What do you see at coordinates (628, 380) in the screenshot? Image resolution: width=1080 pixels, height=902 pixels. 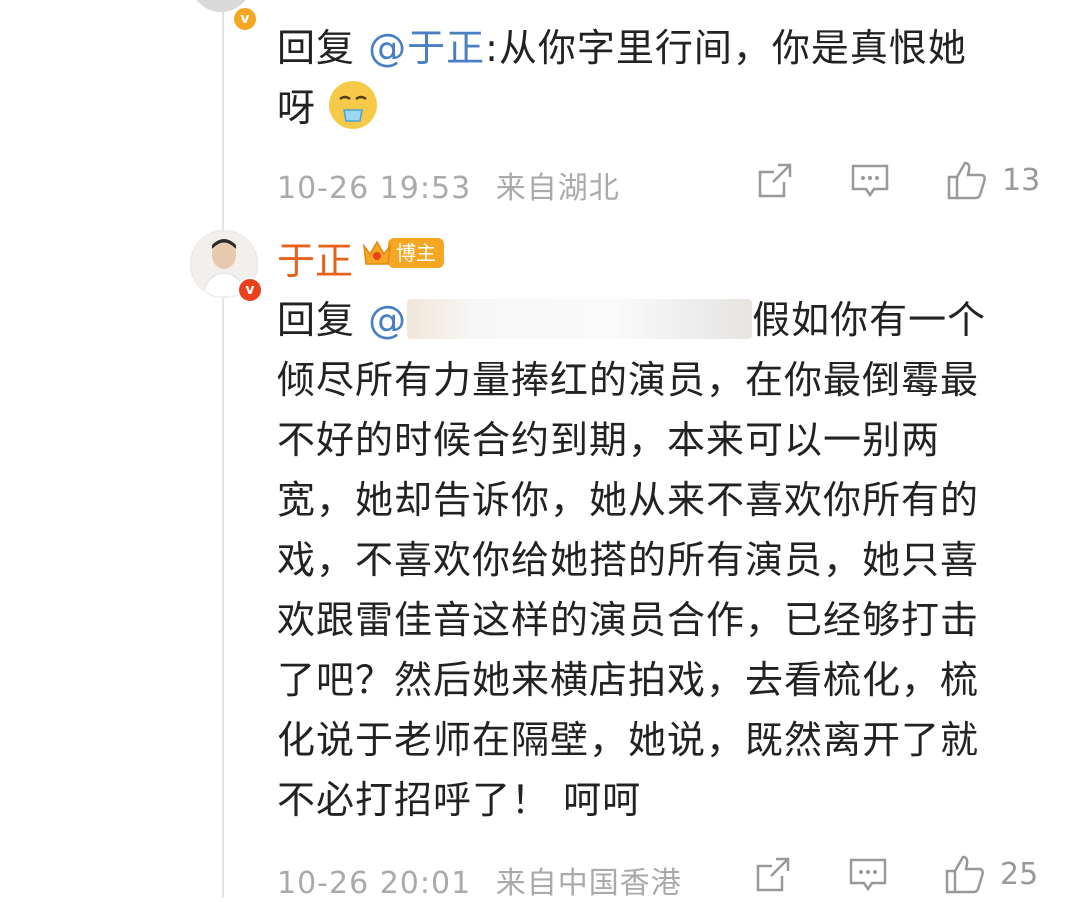 I see `comment-text-line: 倾尽所有力量捧红的演员，在你最倒霉最` at bounding box center [628, 380].